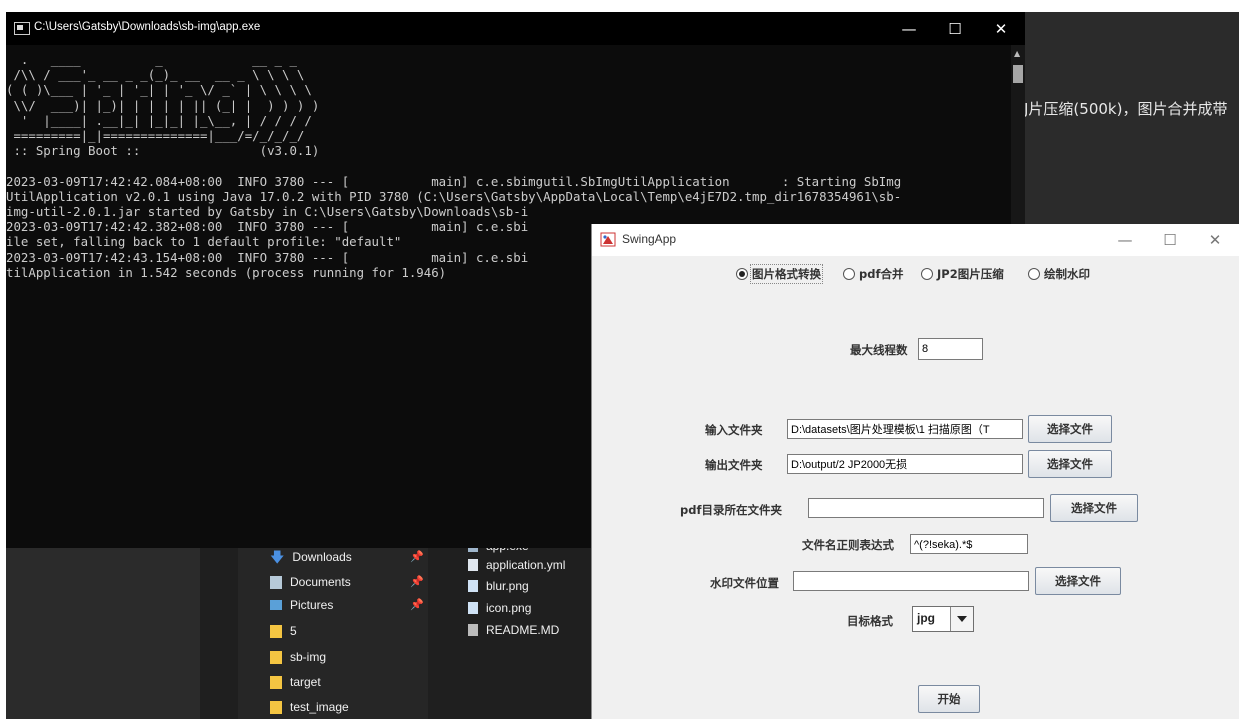  I want to click on pdf-folder-choose-button: 选择文件, so click(1094, 508).